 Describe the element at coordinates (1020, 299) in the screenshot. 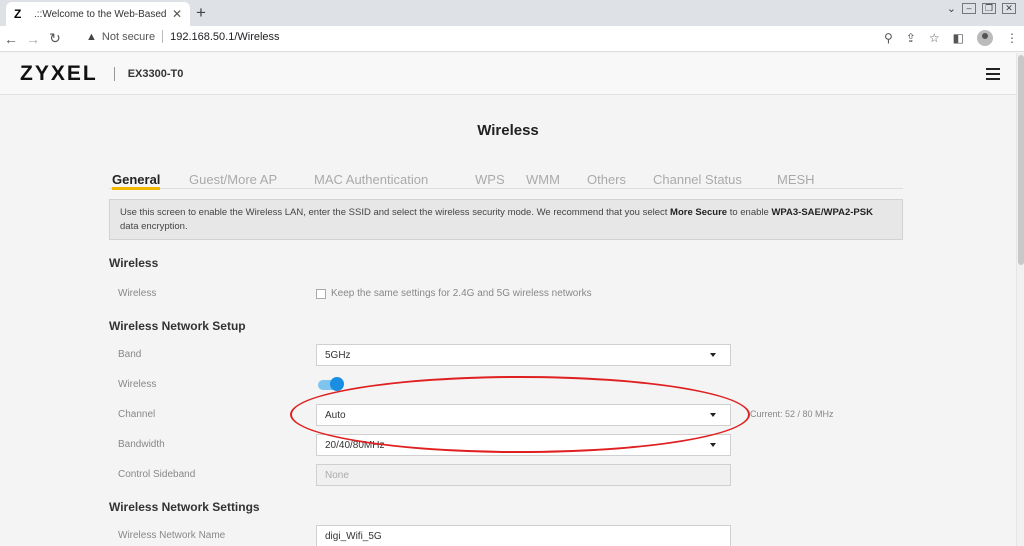

I see `page-scrollbar` at that location.